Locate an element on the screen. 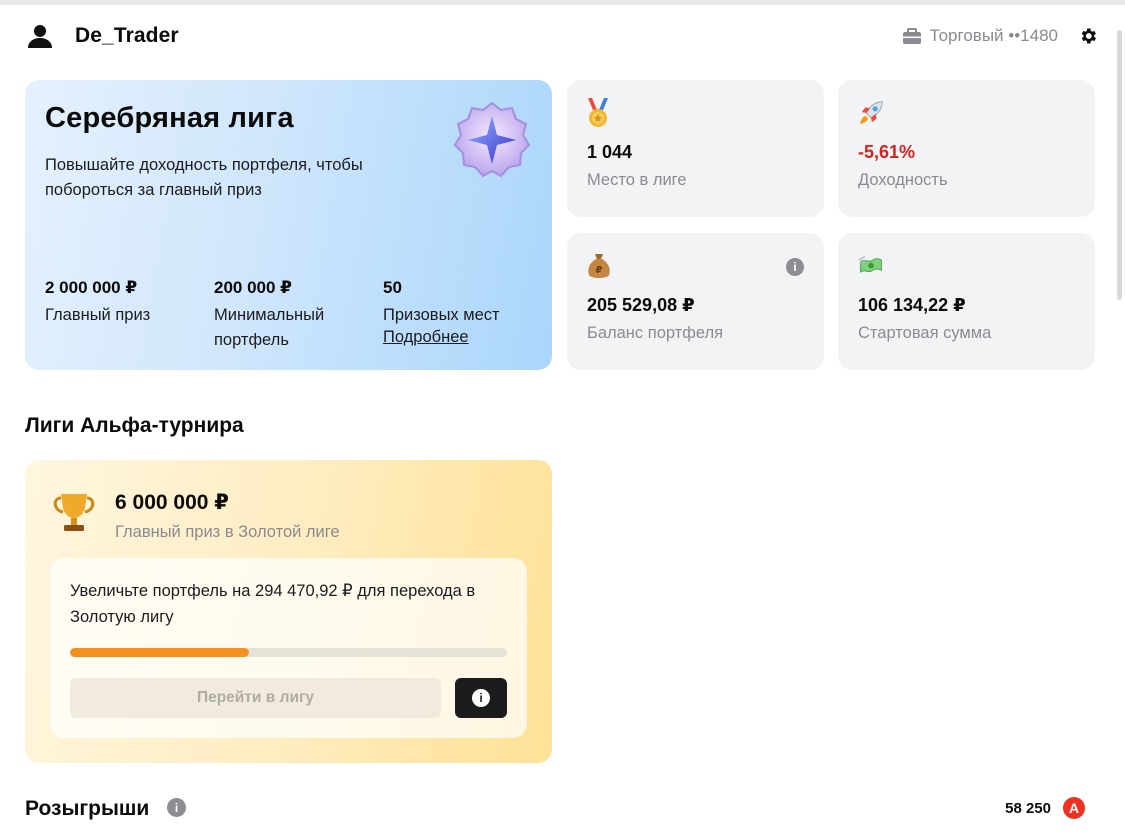 The width and height of the screenshot is (1125, 840). balance-info-icon: i is located at coordinates (795, 267).